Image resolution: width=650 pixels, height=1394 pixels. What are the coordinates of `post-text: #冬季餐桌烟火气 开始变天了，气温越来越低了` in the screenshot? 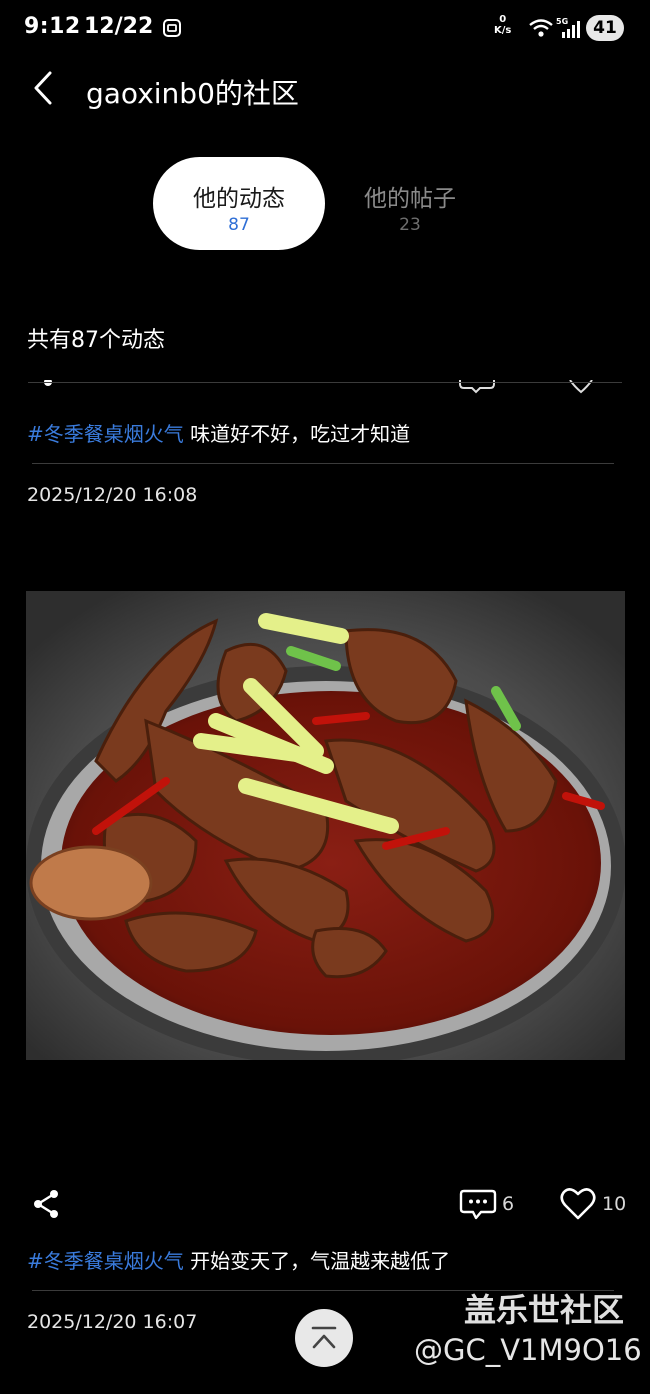 It's located at (238, 1259).